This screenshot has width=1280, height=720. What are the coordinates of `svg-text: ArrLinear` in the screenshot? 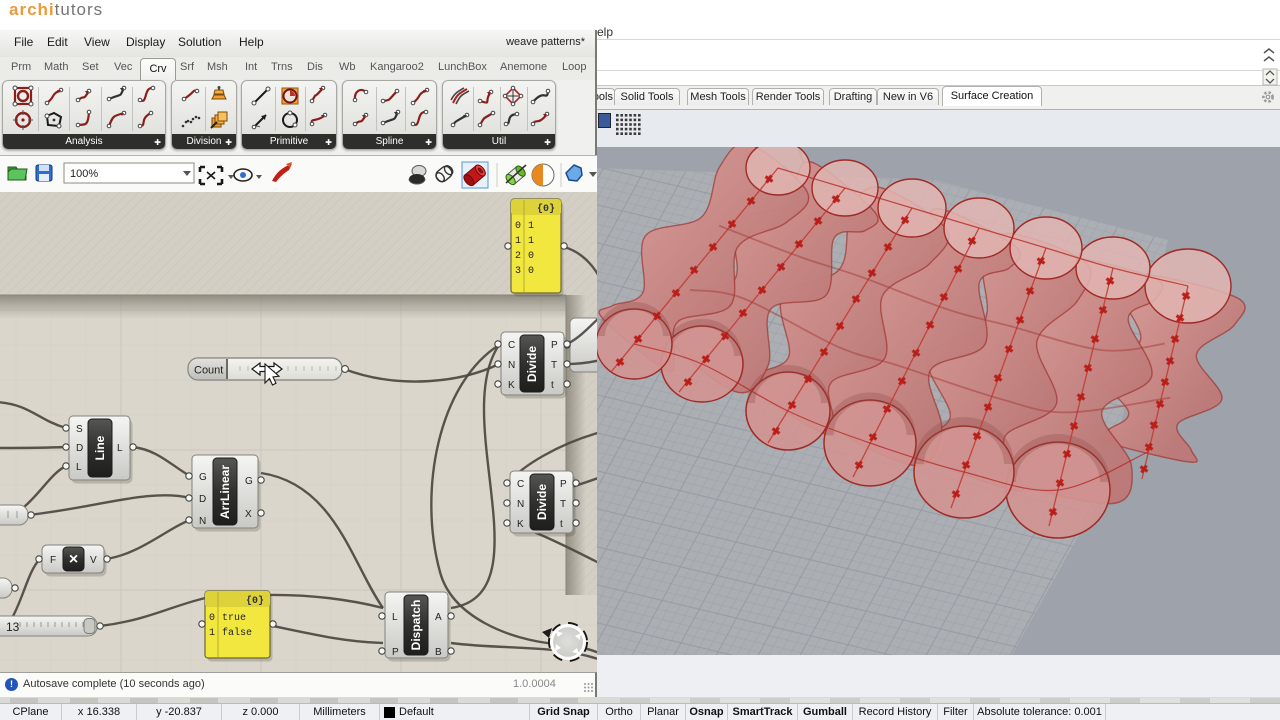 It's located at (225, 492).